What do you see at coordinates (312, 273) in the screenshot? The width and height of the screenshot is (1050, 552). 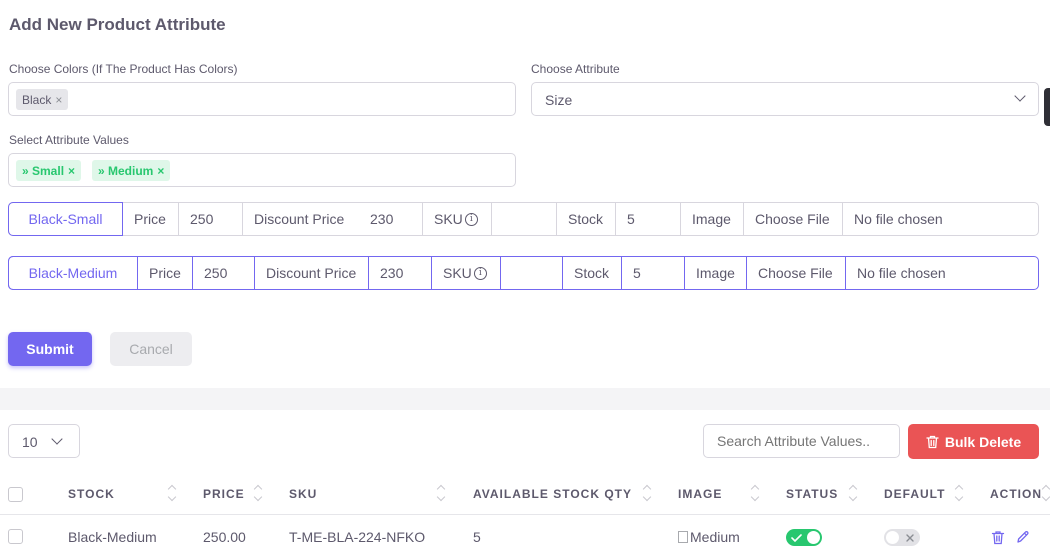 I see `discount-label: Discount Price` at bounding box center [312, 273].